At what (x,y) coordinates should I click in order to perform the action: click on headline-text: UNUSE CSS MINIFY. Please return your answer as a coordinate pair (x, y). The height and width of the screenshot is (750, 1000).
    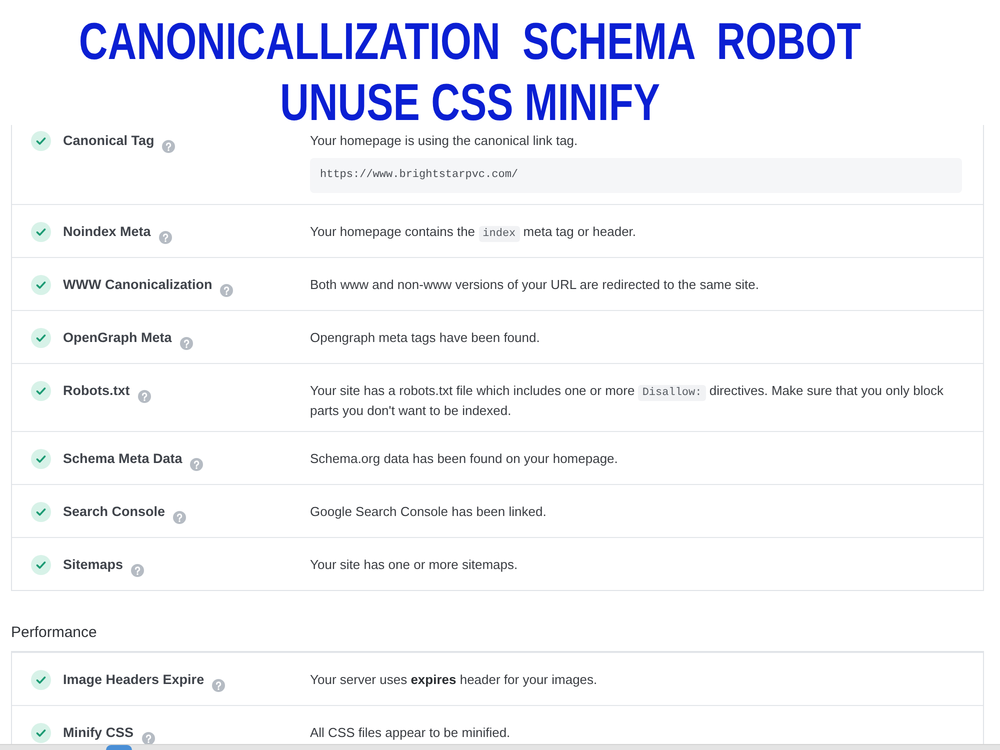
    Looking at the image, I should click on (470, 103).